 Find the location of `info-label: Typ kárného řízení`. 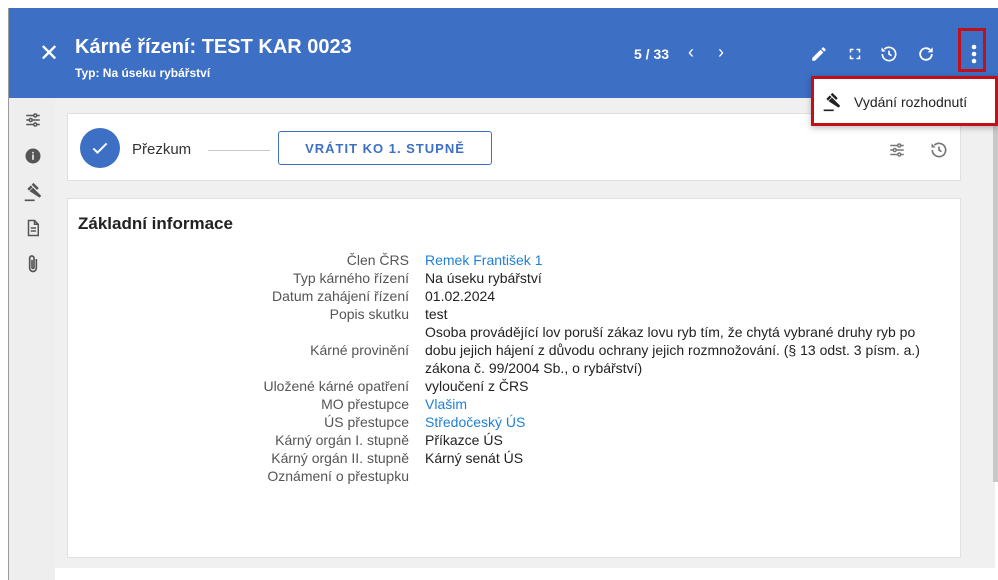

info-label: Typ kárného řízení is located at coordinates (351, 278).